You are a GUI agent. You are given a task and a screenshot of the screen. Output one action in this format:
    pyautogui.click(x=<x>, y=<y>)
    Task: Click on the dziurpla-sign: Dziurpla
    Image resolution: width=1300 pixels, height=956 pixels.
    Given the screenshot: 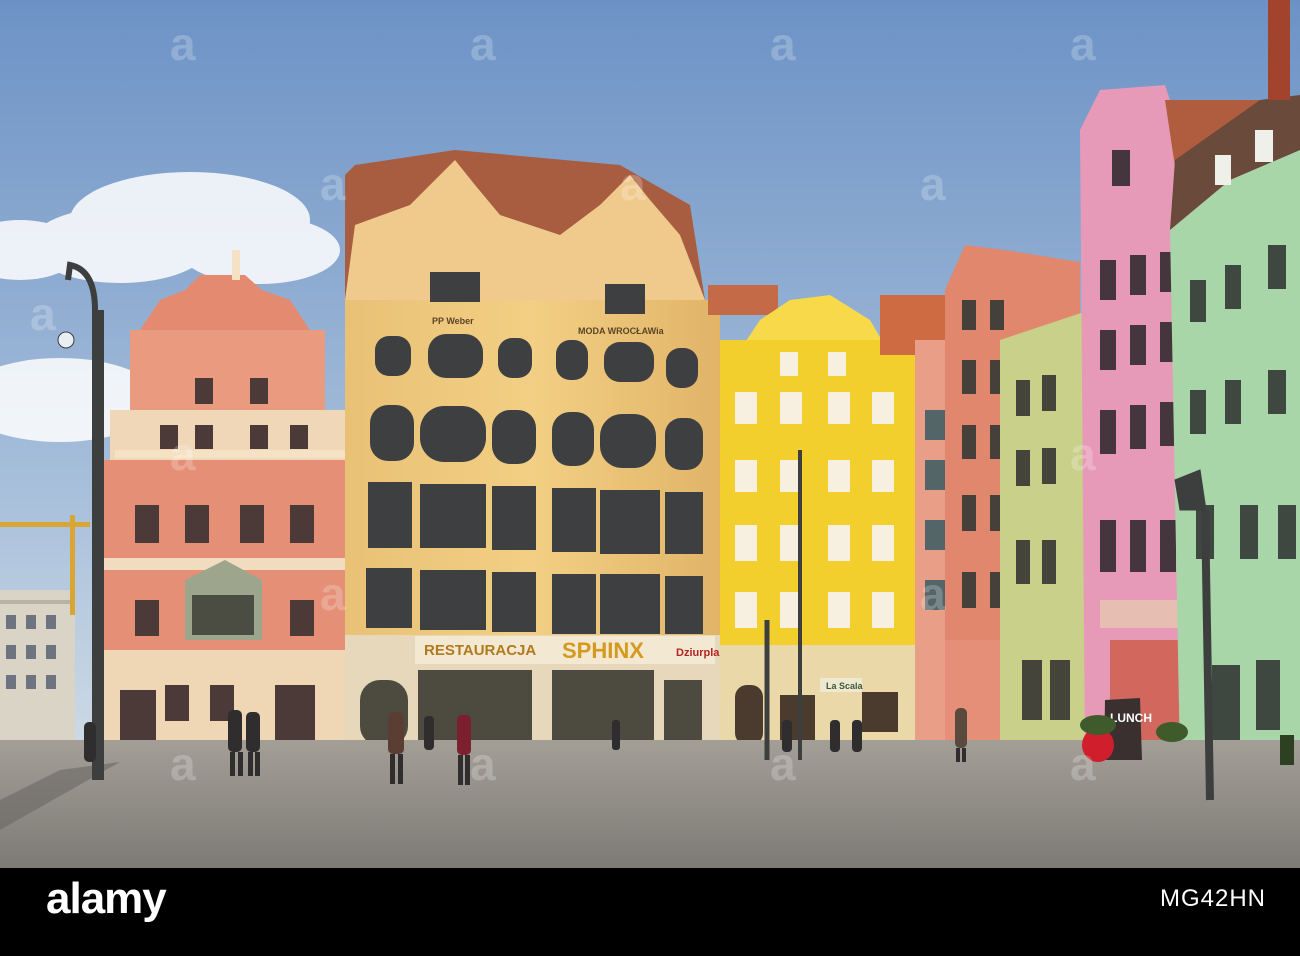 What is the action you would take?
    pyautogui.click(x=698, y=653)
    